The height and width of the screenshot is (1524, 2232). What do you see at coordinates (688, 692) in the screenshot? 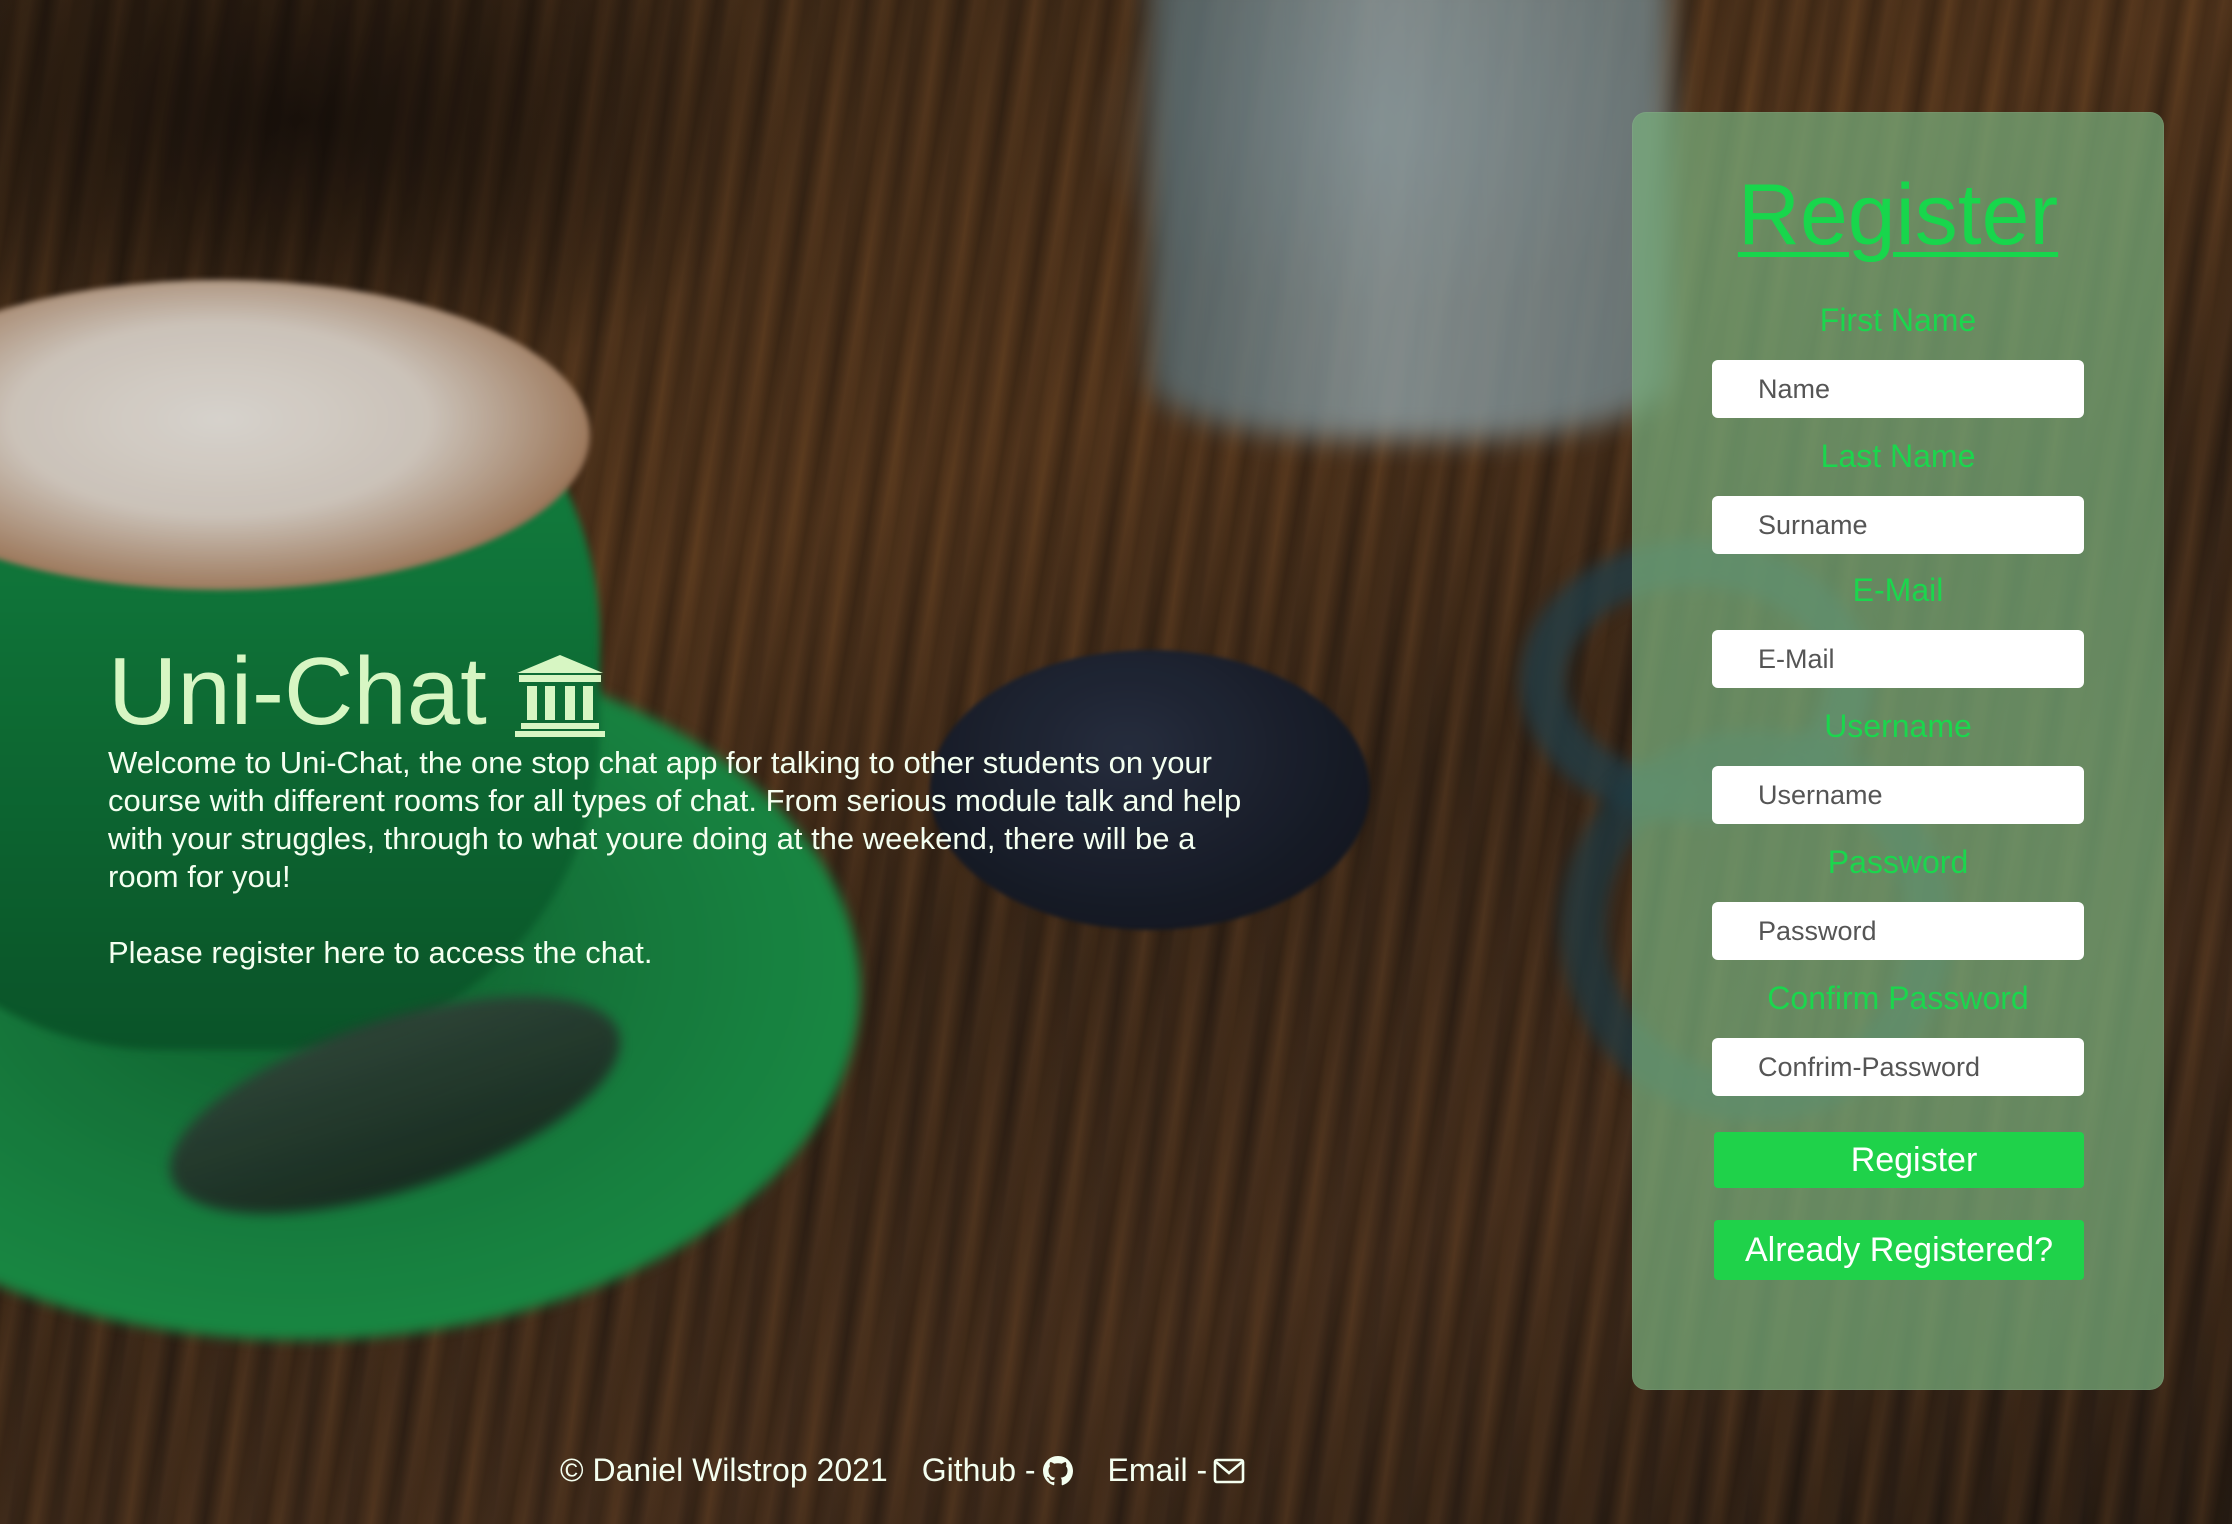
I see `app-title: Uni-Chat` at bounding box center [688, 692].